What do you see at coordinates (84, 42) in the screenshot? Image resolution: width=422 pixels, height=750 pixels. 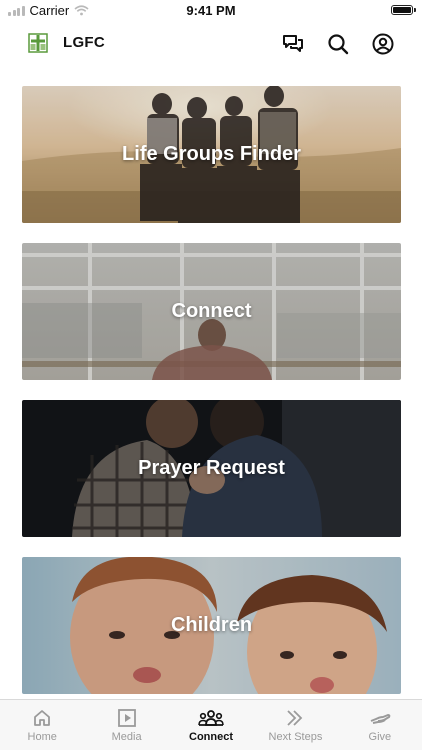 I see `app-title: LGFC` at bounding box center [84, 42].